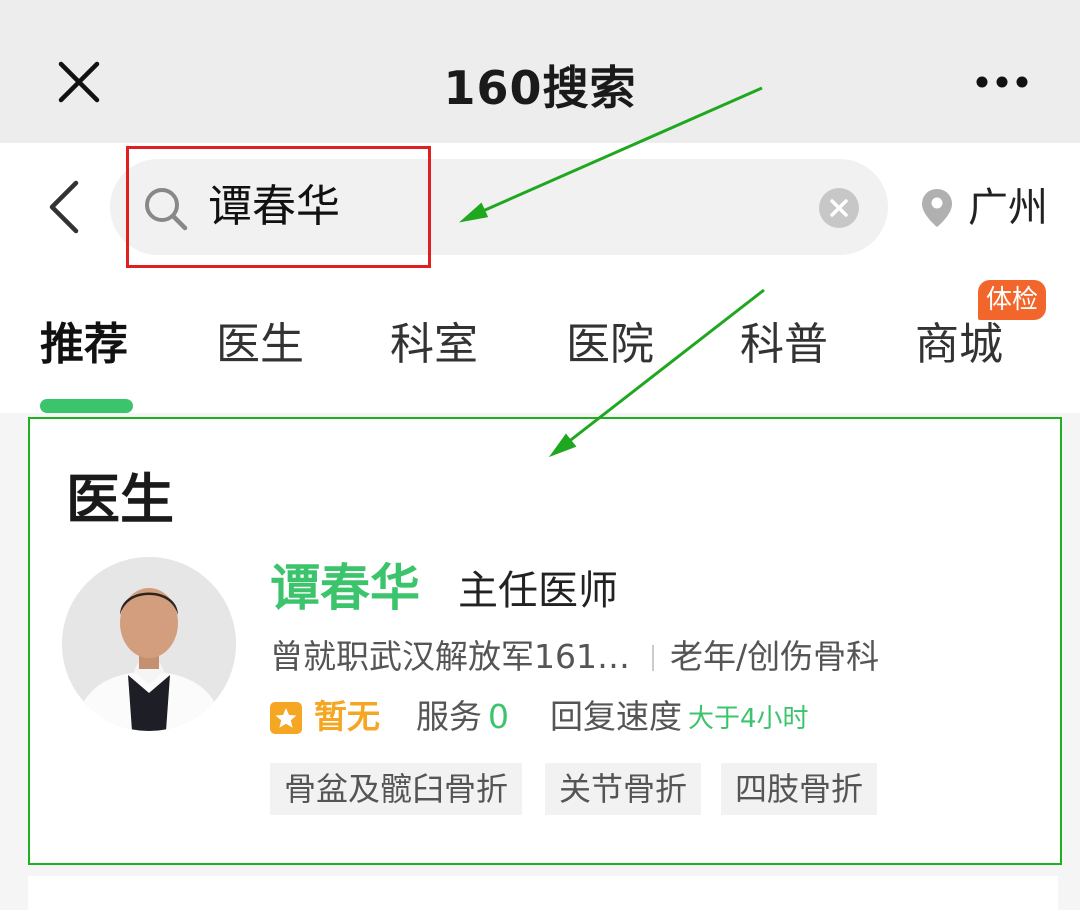 The image size is (1080, 910). I want to click on rating-value: 暂无, so click(347, 716).